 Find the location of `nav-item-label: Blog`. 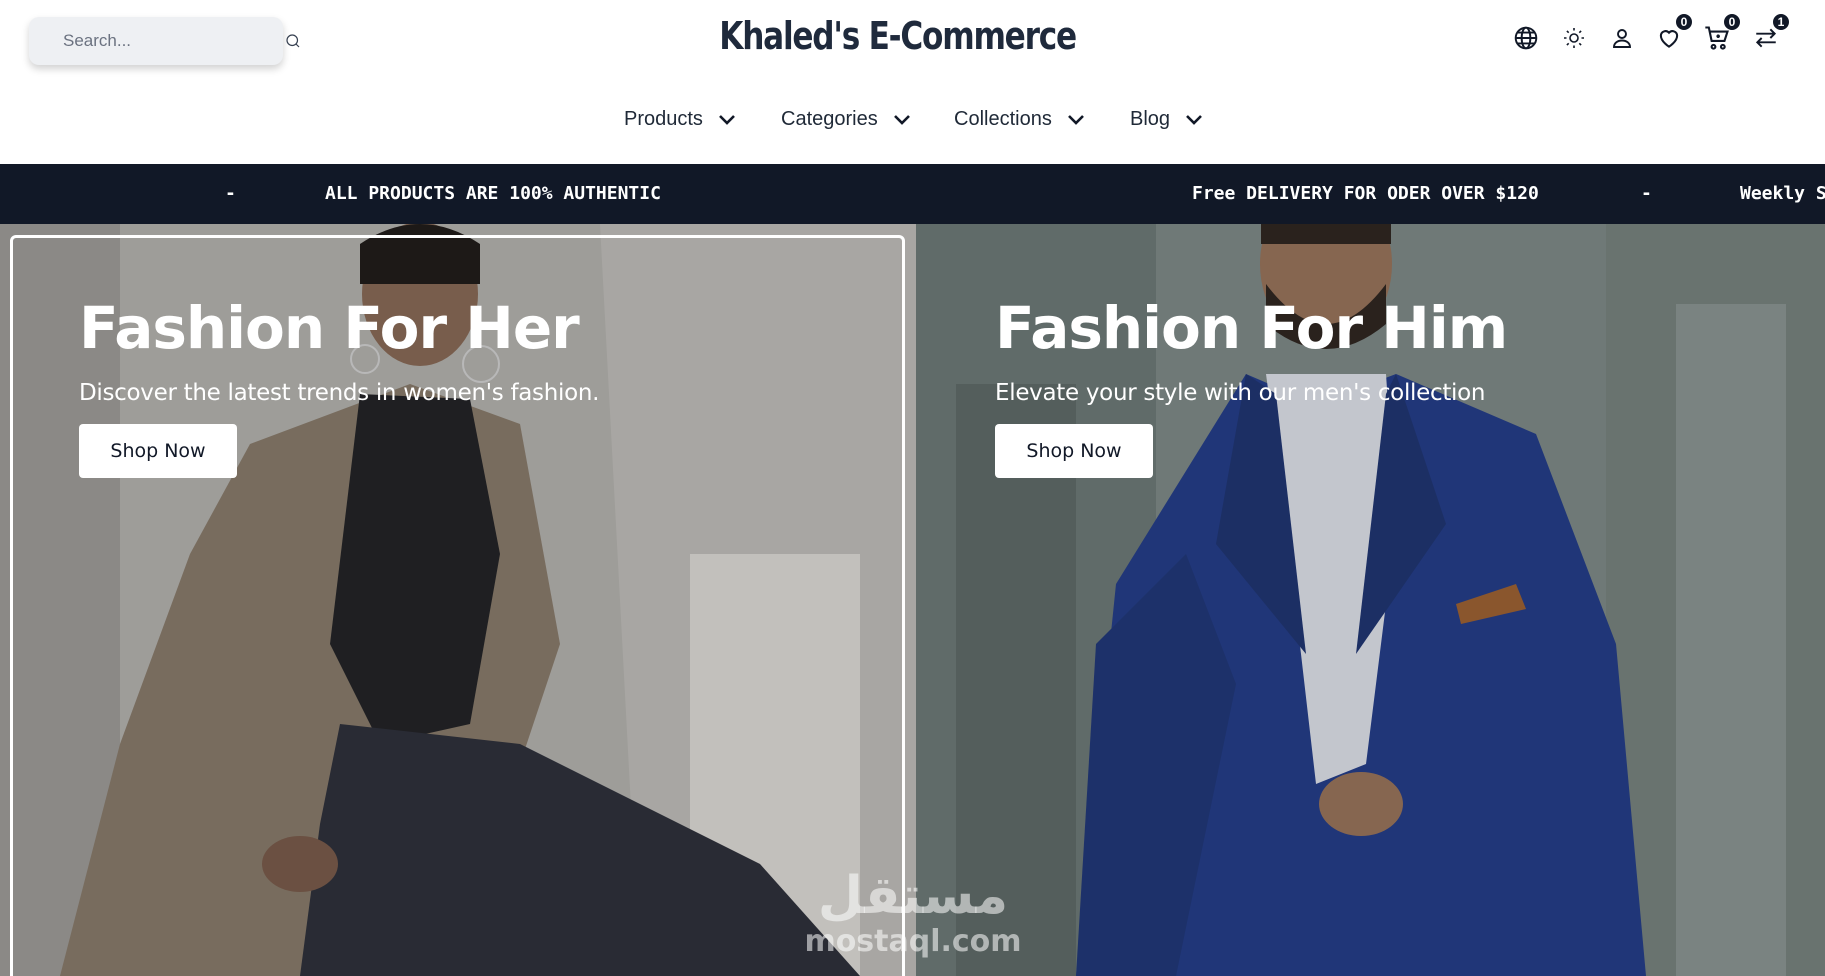

nav-item-label: Blog is located at coordinates (1150, 119).